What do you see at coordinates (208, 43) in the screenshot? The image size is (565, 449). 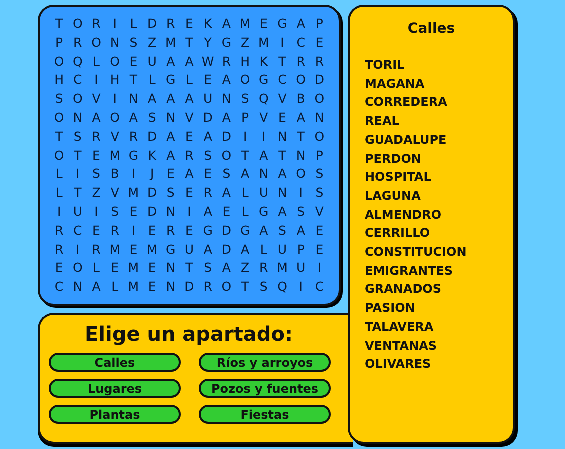 I see `grid-letter: Y` at bounding box center [208, 43].